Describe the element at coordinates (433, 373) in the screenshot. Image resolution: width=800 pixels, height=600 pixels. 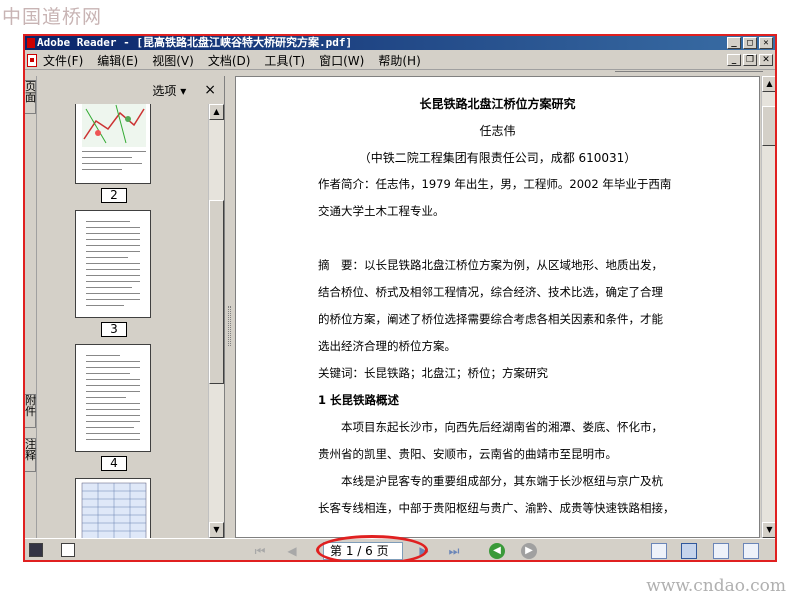
I see `keywords-line: 关键词：长昆铁路；北盘江；桥位；方案研究` at that location.